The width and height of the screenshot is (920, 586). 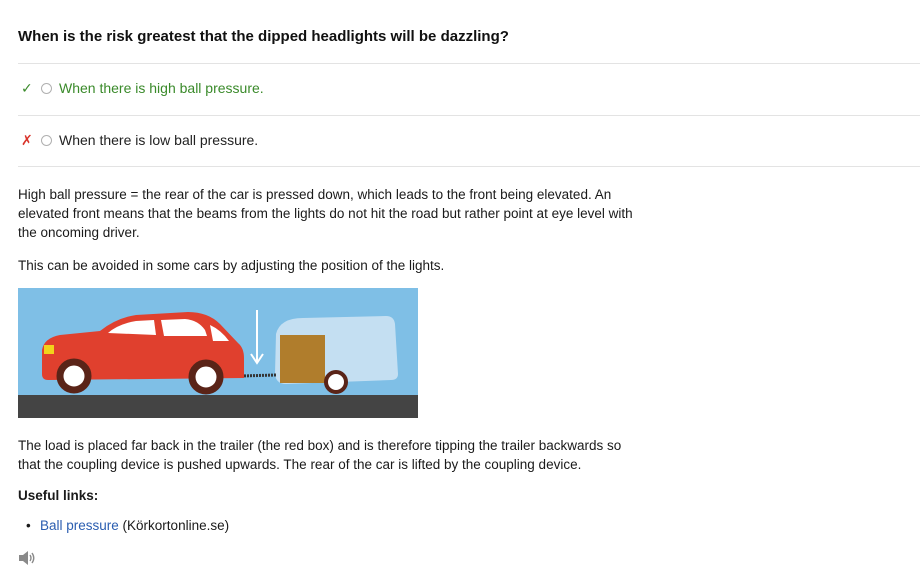 What do you see at coordinates (74, 376) in the screenshot?
I see `front-wheel` at bounding box center [74, 376].